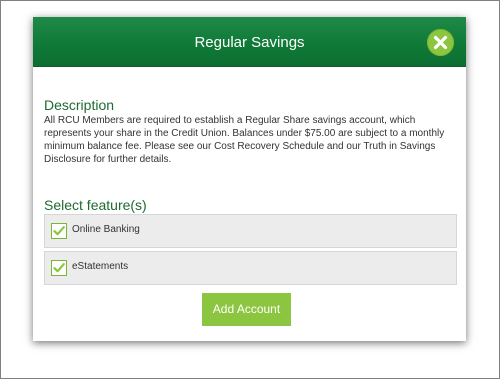 This screenshot has width=500, height=379. What do you see at coordinates (106, 229) in the screenshot?
I see `online-banking-label: Online Banking` at bounding box center [106, 229].